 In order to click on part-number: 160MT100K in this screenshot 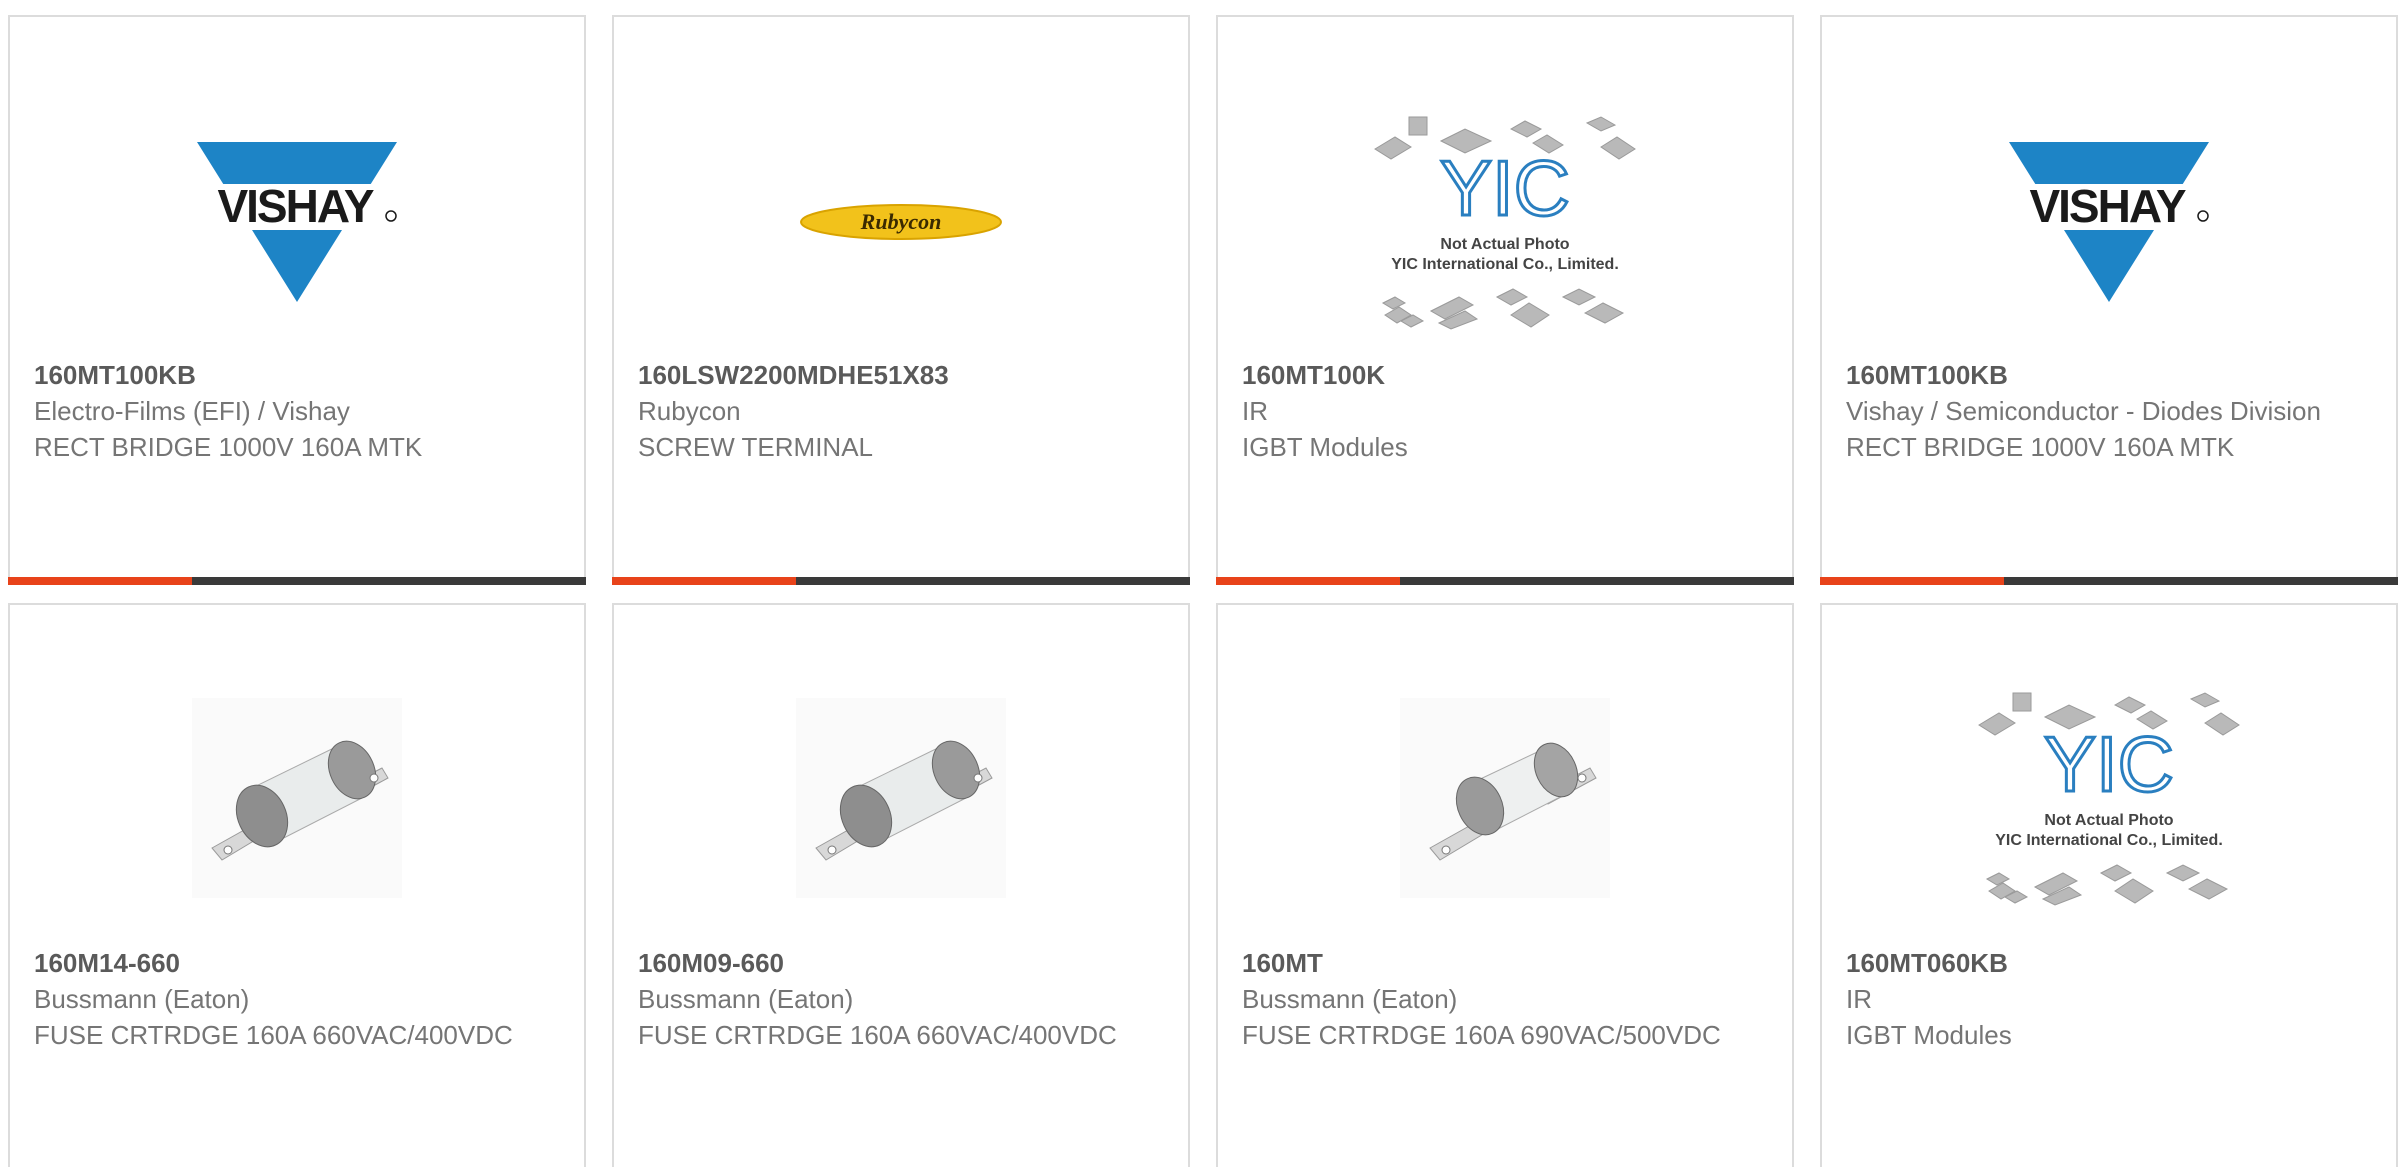, I will do `click(1505, 375)`.